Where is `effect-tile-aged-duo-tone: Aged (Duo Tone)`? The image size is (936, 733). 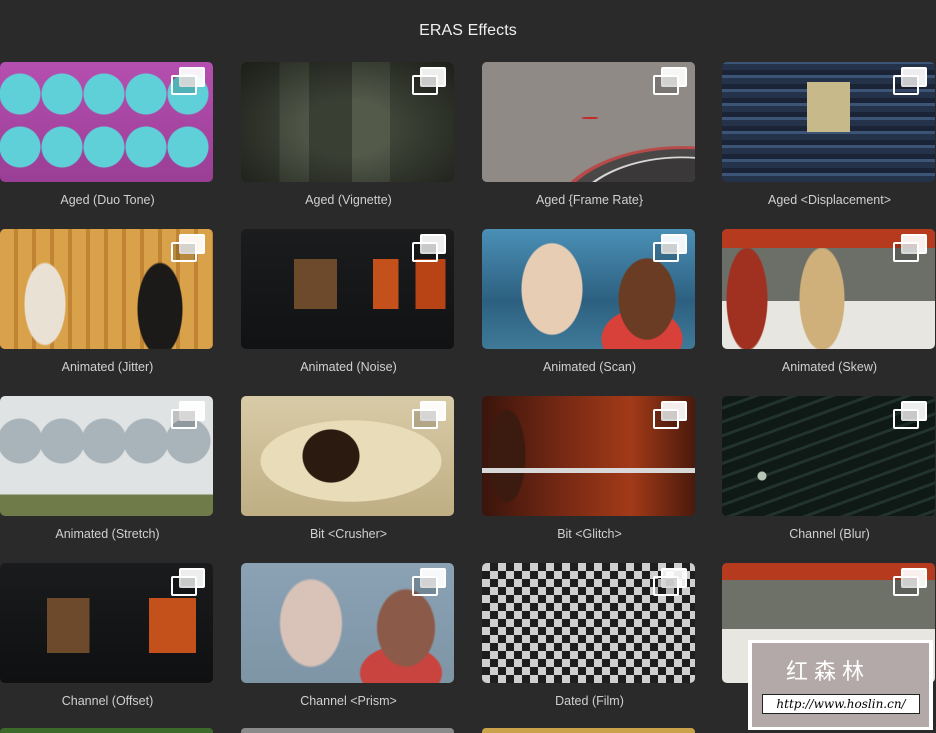 effect-tile-aged-duo-tone: Aged (Duo Tone) is located at coordinates (107, 134).